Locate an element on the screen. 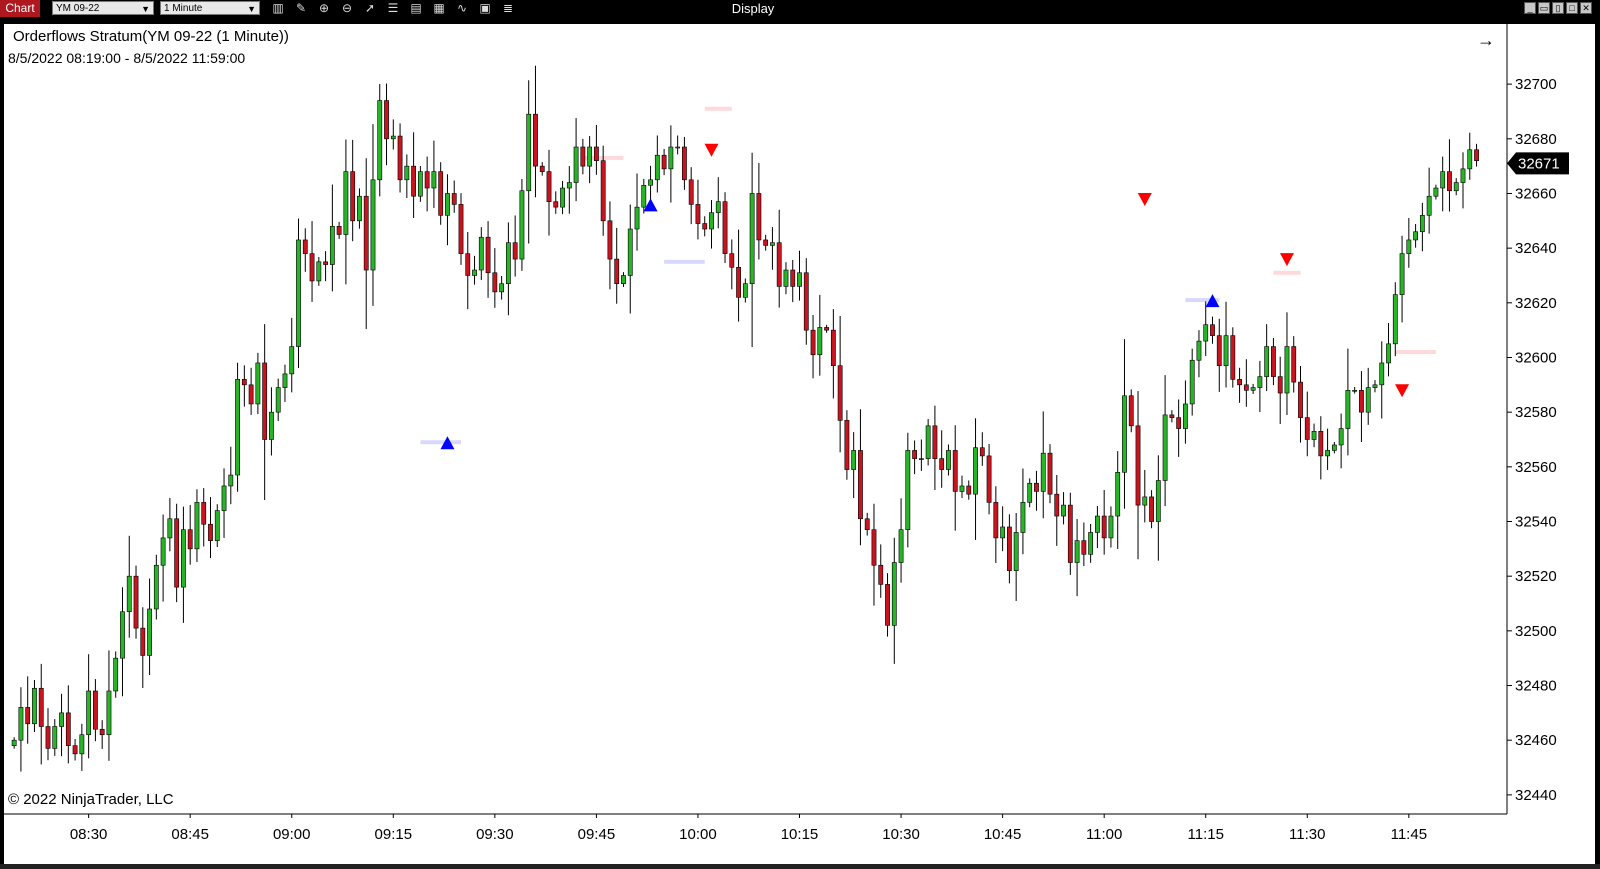  zoom-out-icon: ⊖ is located at coordinates (347, 8).